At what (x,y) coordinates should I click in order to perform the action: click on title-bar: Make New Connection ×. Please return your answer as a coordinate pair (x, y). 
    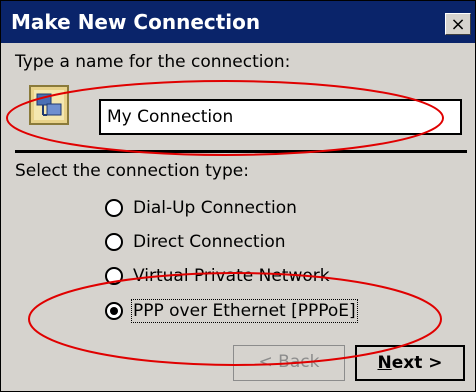
    Looking at the image, I should click on (238, 22).